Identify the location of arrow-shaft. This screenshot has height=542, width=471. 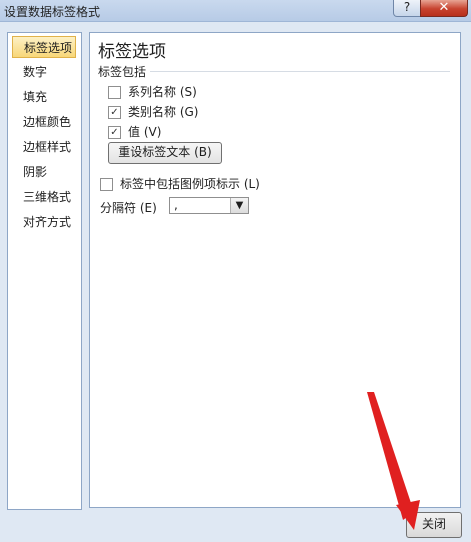
(390, 456).